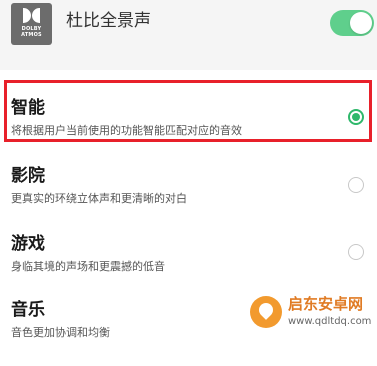  Describe the element at coordinates (28, 108) in the screenshot. I see `sound-mode-title: 智能` at that location.